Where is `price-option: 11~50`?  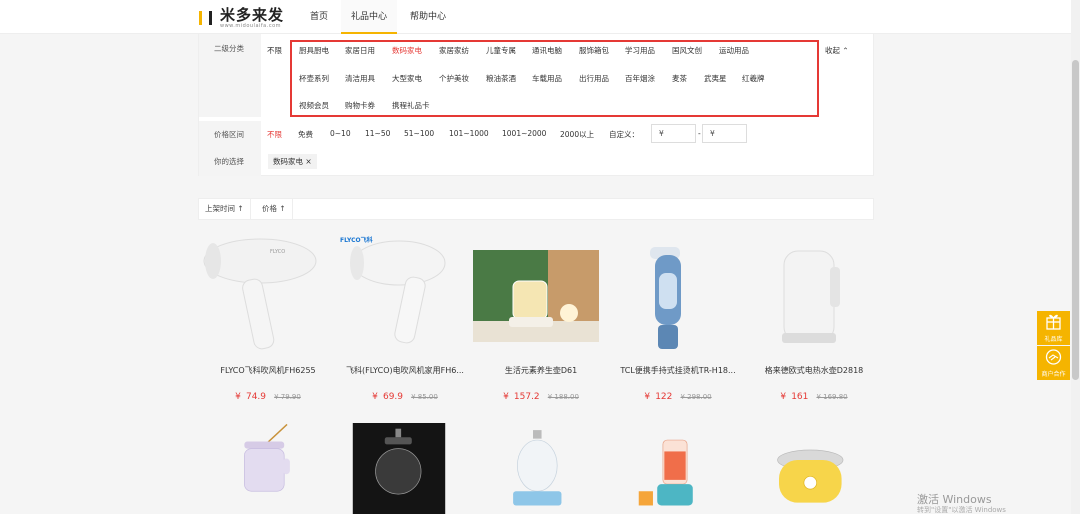 price-option: 11~50 is located at coordinates (377, 133).